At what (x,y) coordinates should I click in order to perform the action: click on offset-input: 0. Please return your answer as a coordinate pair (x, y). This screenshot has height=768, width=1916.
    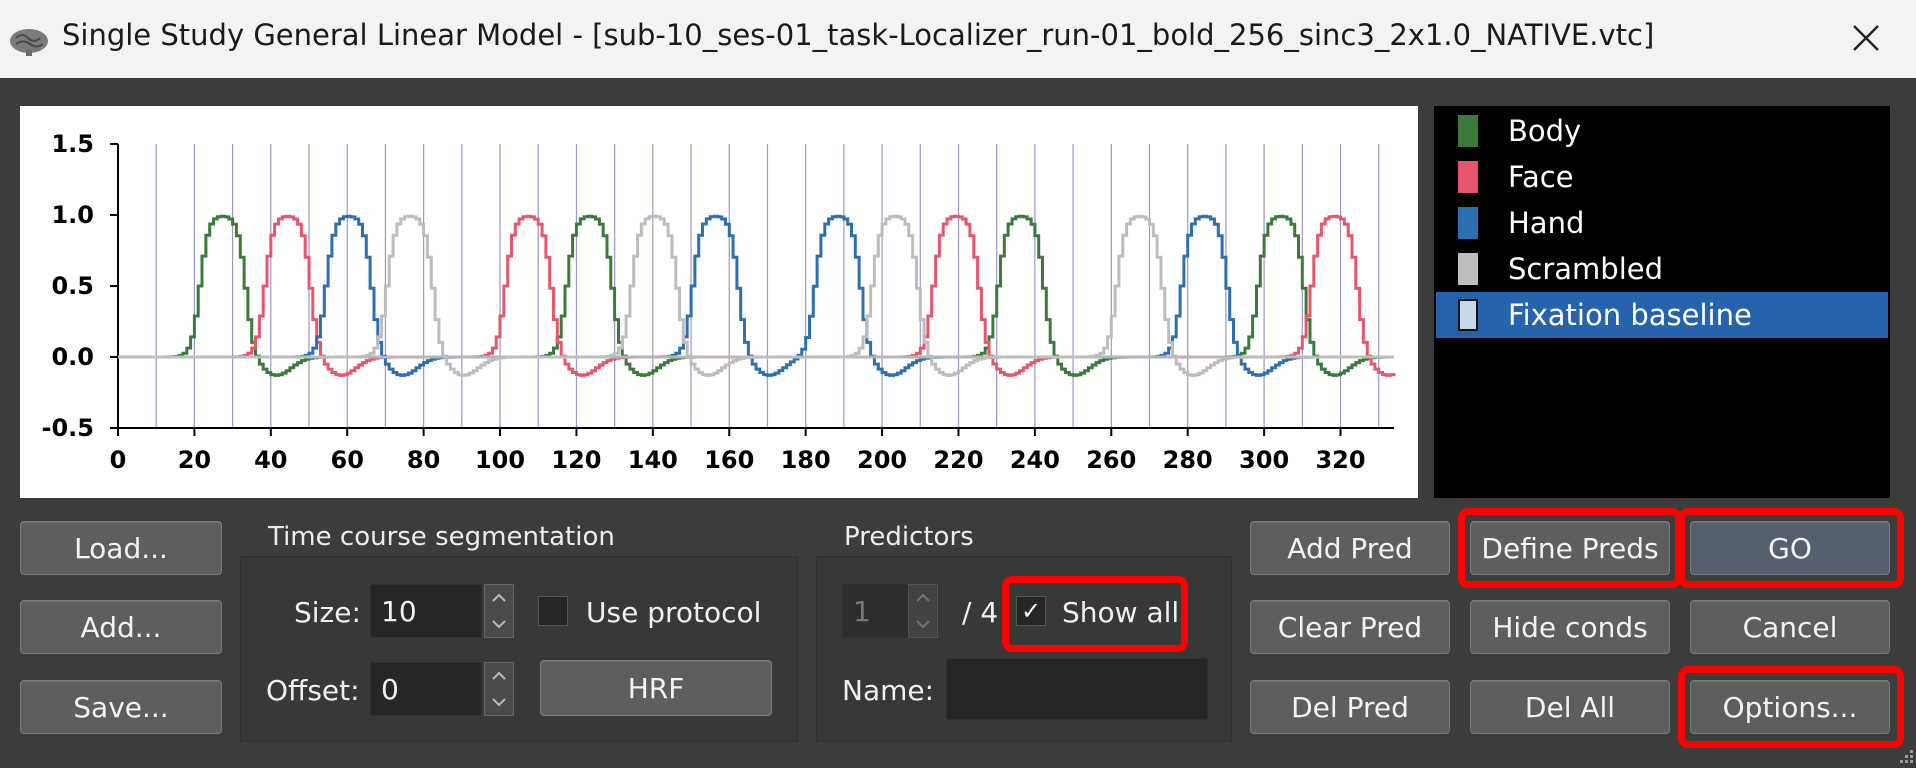
    Looking at the image, I should click on (426, 689).